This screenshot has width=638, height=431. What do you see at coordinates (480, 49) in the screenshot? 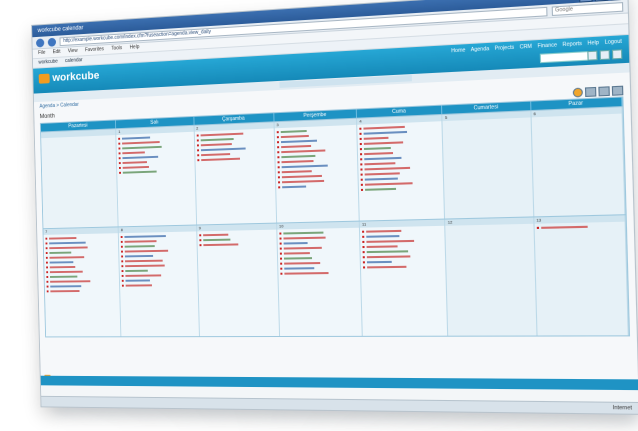
I see `top-nav-item: Agenda` at bounding box center [480, 49].